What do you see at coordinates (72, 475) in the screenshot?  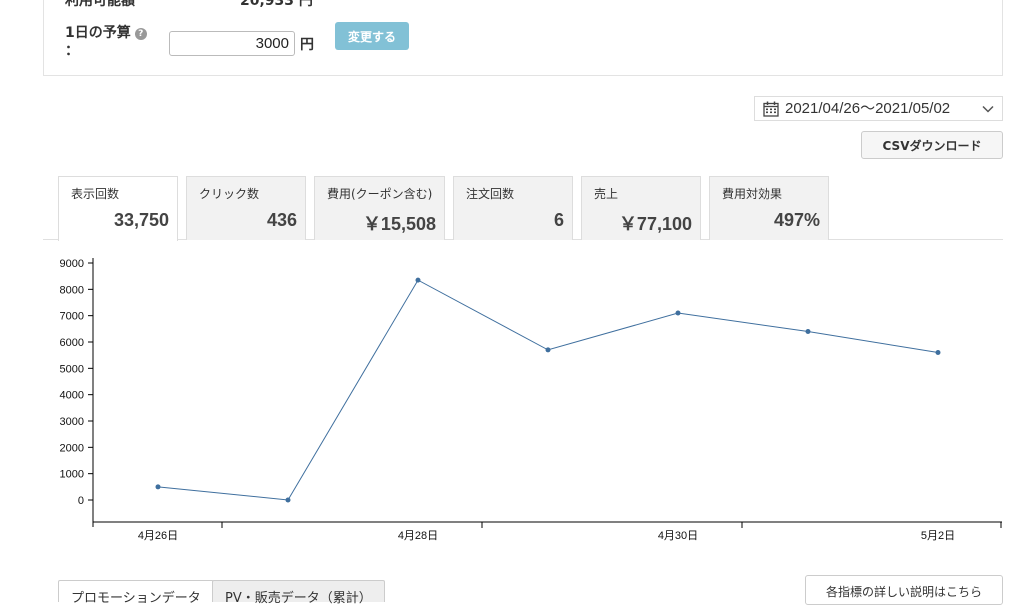 I see `y-tick-label: 1000` at bounding box center [72, 475].